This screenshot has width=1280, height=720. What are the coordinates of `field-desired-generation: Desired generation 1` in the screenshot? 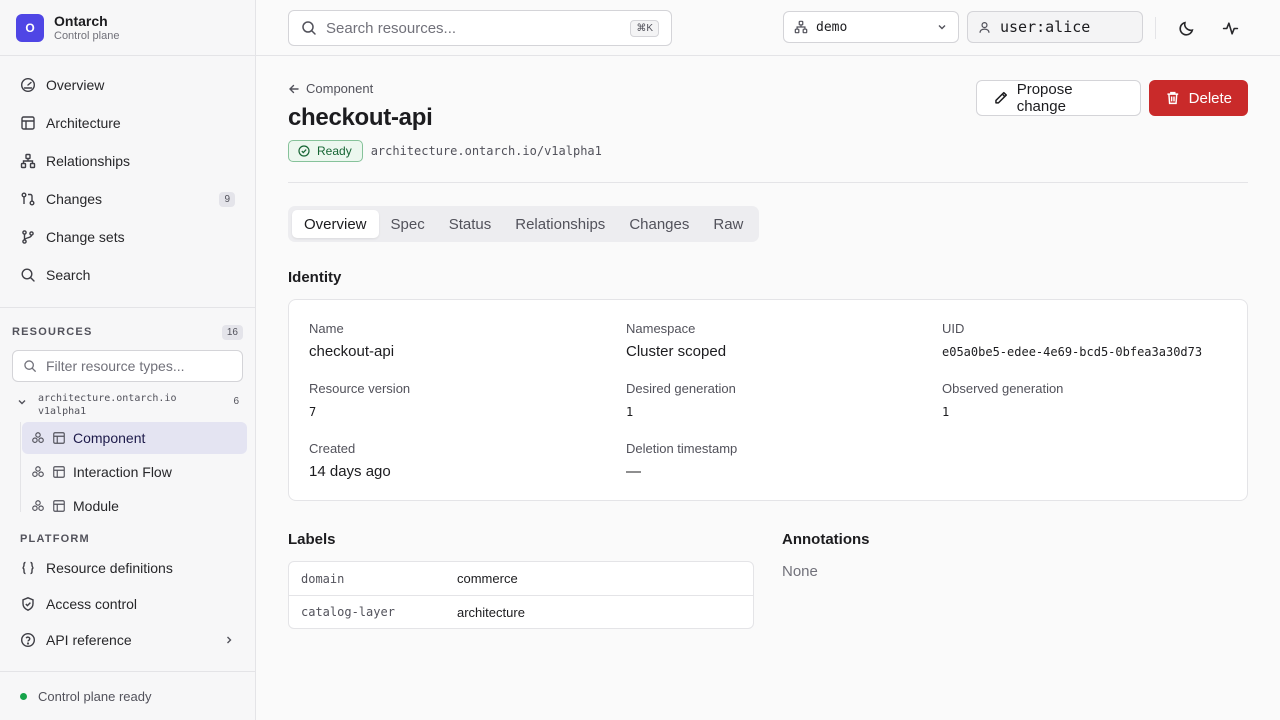 It's located at (681, 401).